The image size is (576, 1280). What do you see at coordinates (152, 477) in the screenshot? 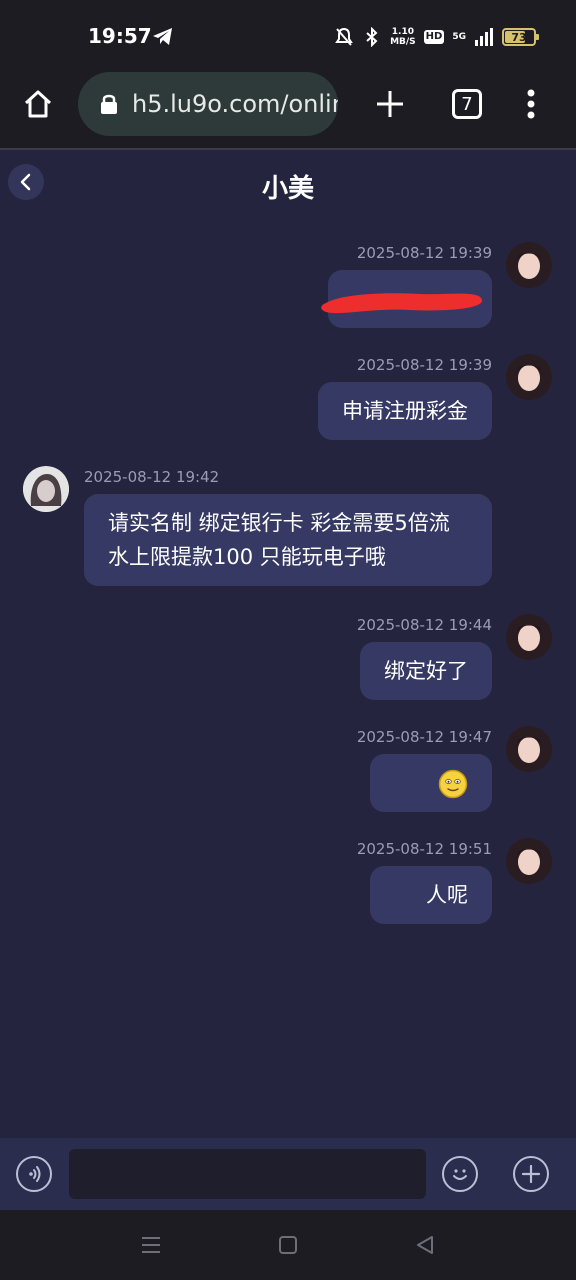
I see `message-timestamp: 2025-08-12 19:42` at bounding box center [152, 477].